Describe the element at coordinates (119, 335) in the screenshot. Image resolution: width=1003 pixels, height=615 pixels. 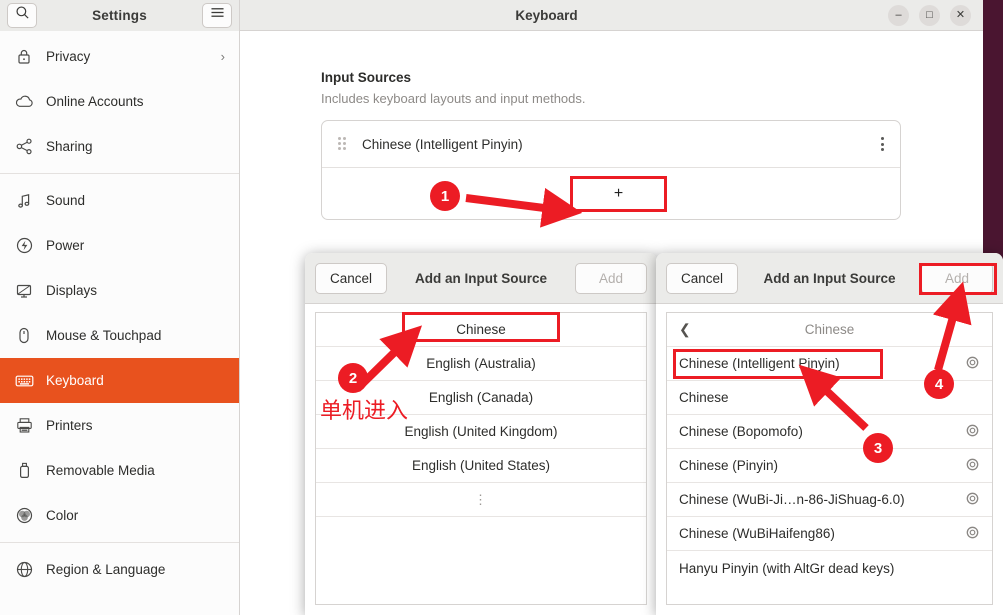
I see `sidebar-item-mouse-touchpad: Mouse & Touchpad` at that location.